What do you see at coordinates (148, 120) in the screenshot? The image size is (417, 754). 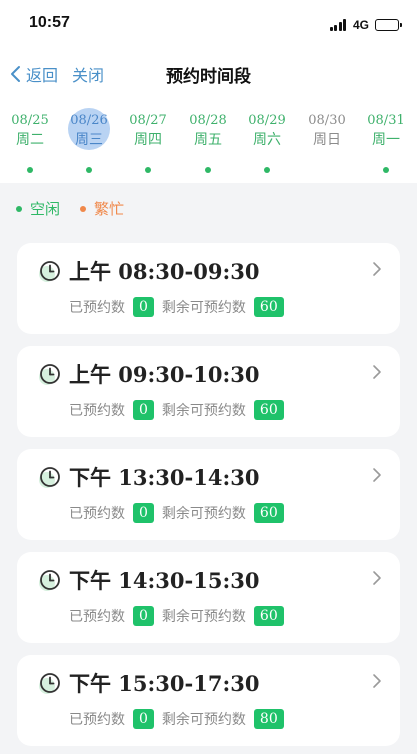 I see `date-label: 08/27` at bounding box center [148, 120].